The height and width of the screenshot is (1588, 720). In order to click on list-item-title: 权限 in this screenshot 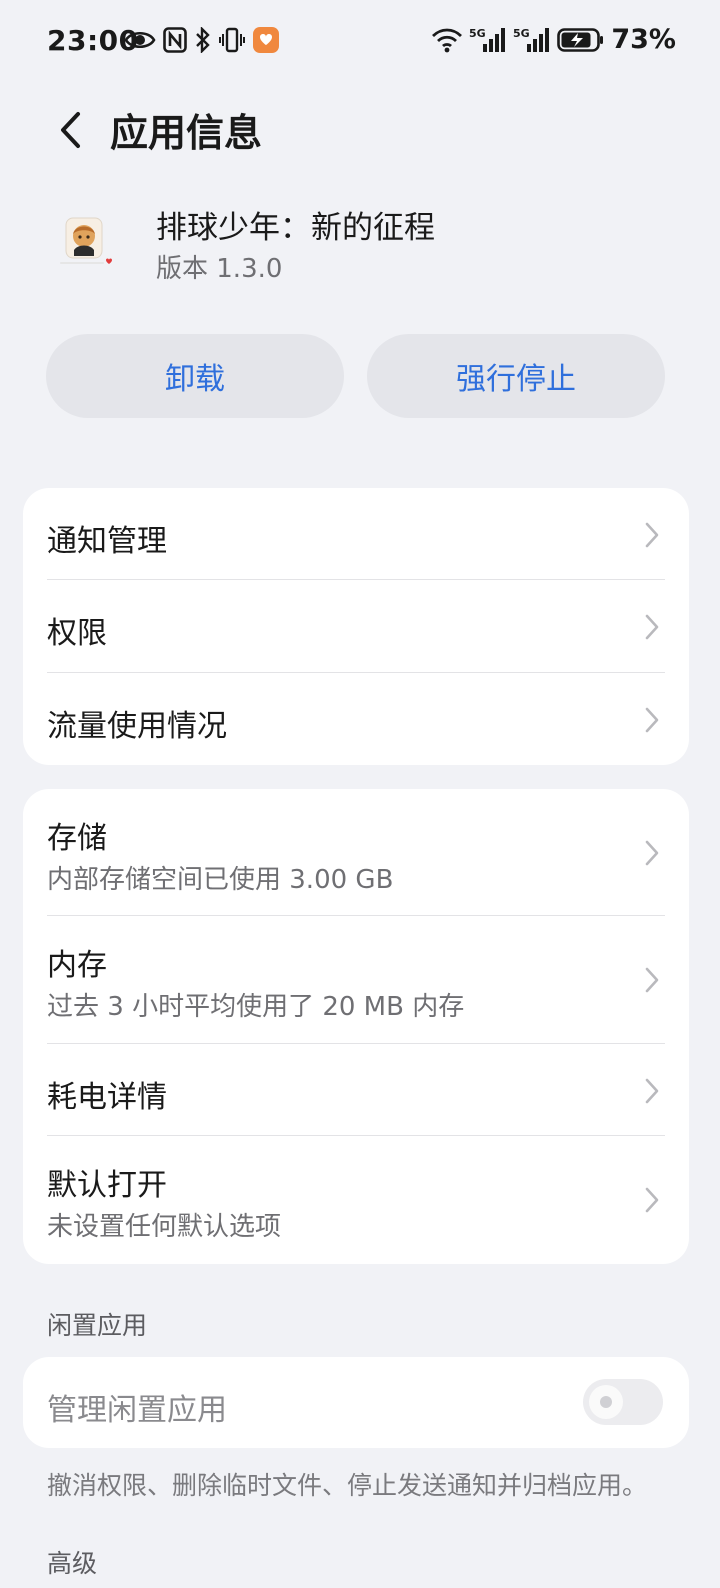, I will do `click(77, 633)`.